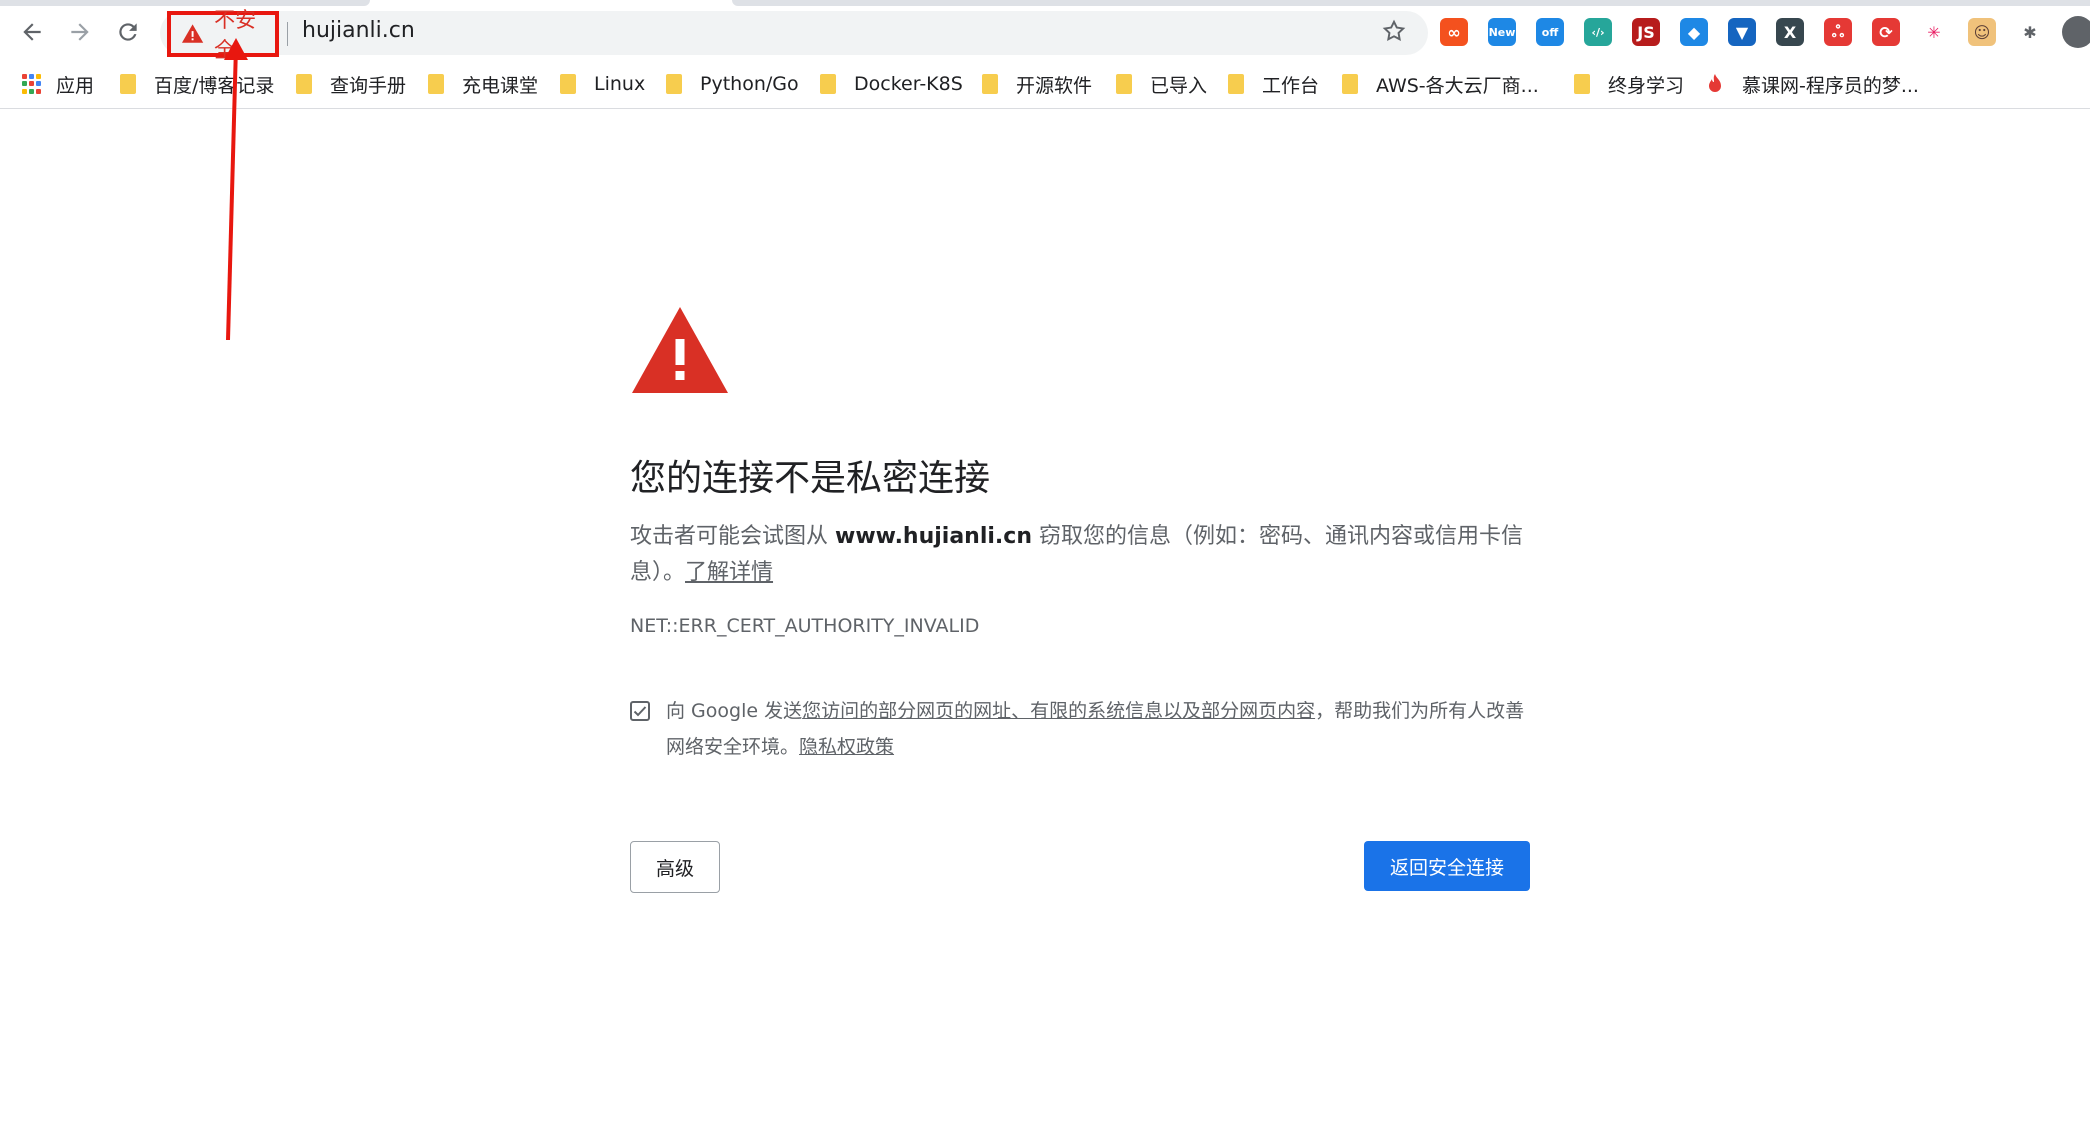 Image resolution: width=2090 pixels, height=1130 pixels. What do you see at coordinates (1447, 866) in the screenshot?
I see `back-to-safety-button: 返回安全连接` at bounding box center [1447, 866].